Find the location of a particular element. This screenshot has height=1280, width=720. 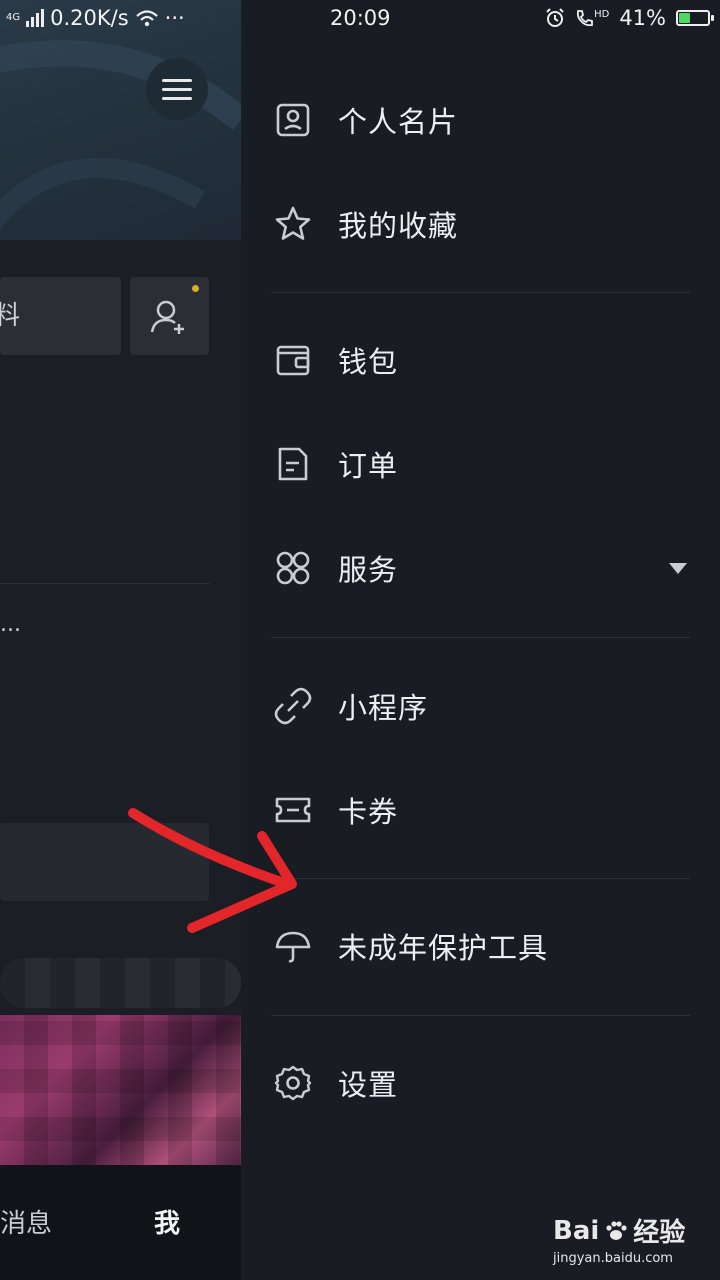

gear-icon is located at coordinates (293, 1083).